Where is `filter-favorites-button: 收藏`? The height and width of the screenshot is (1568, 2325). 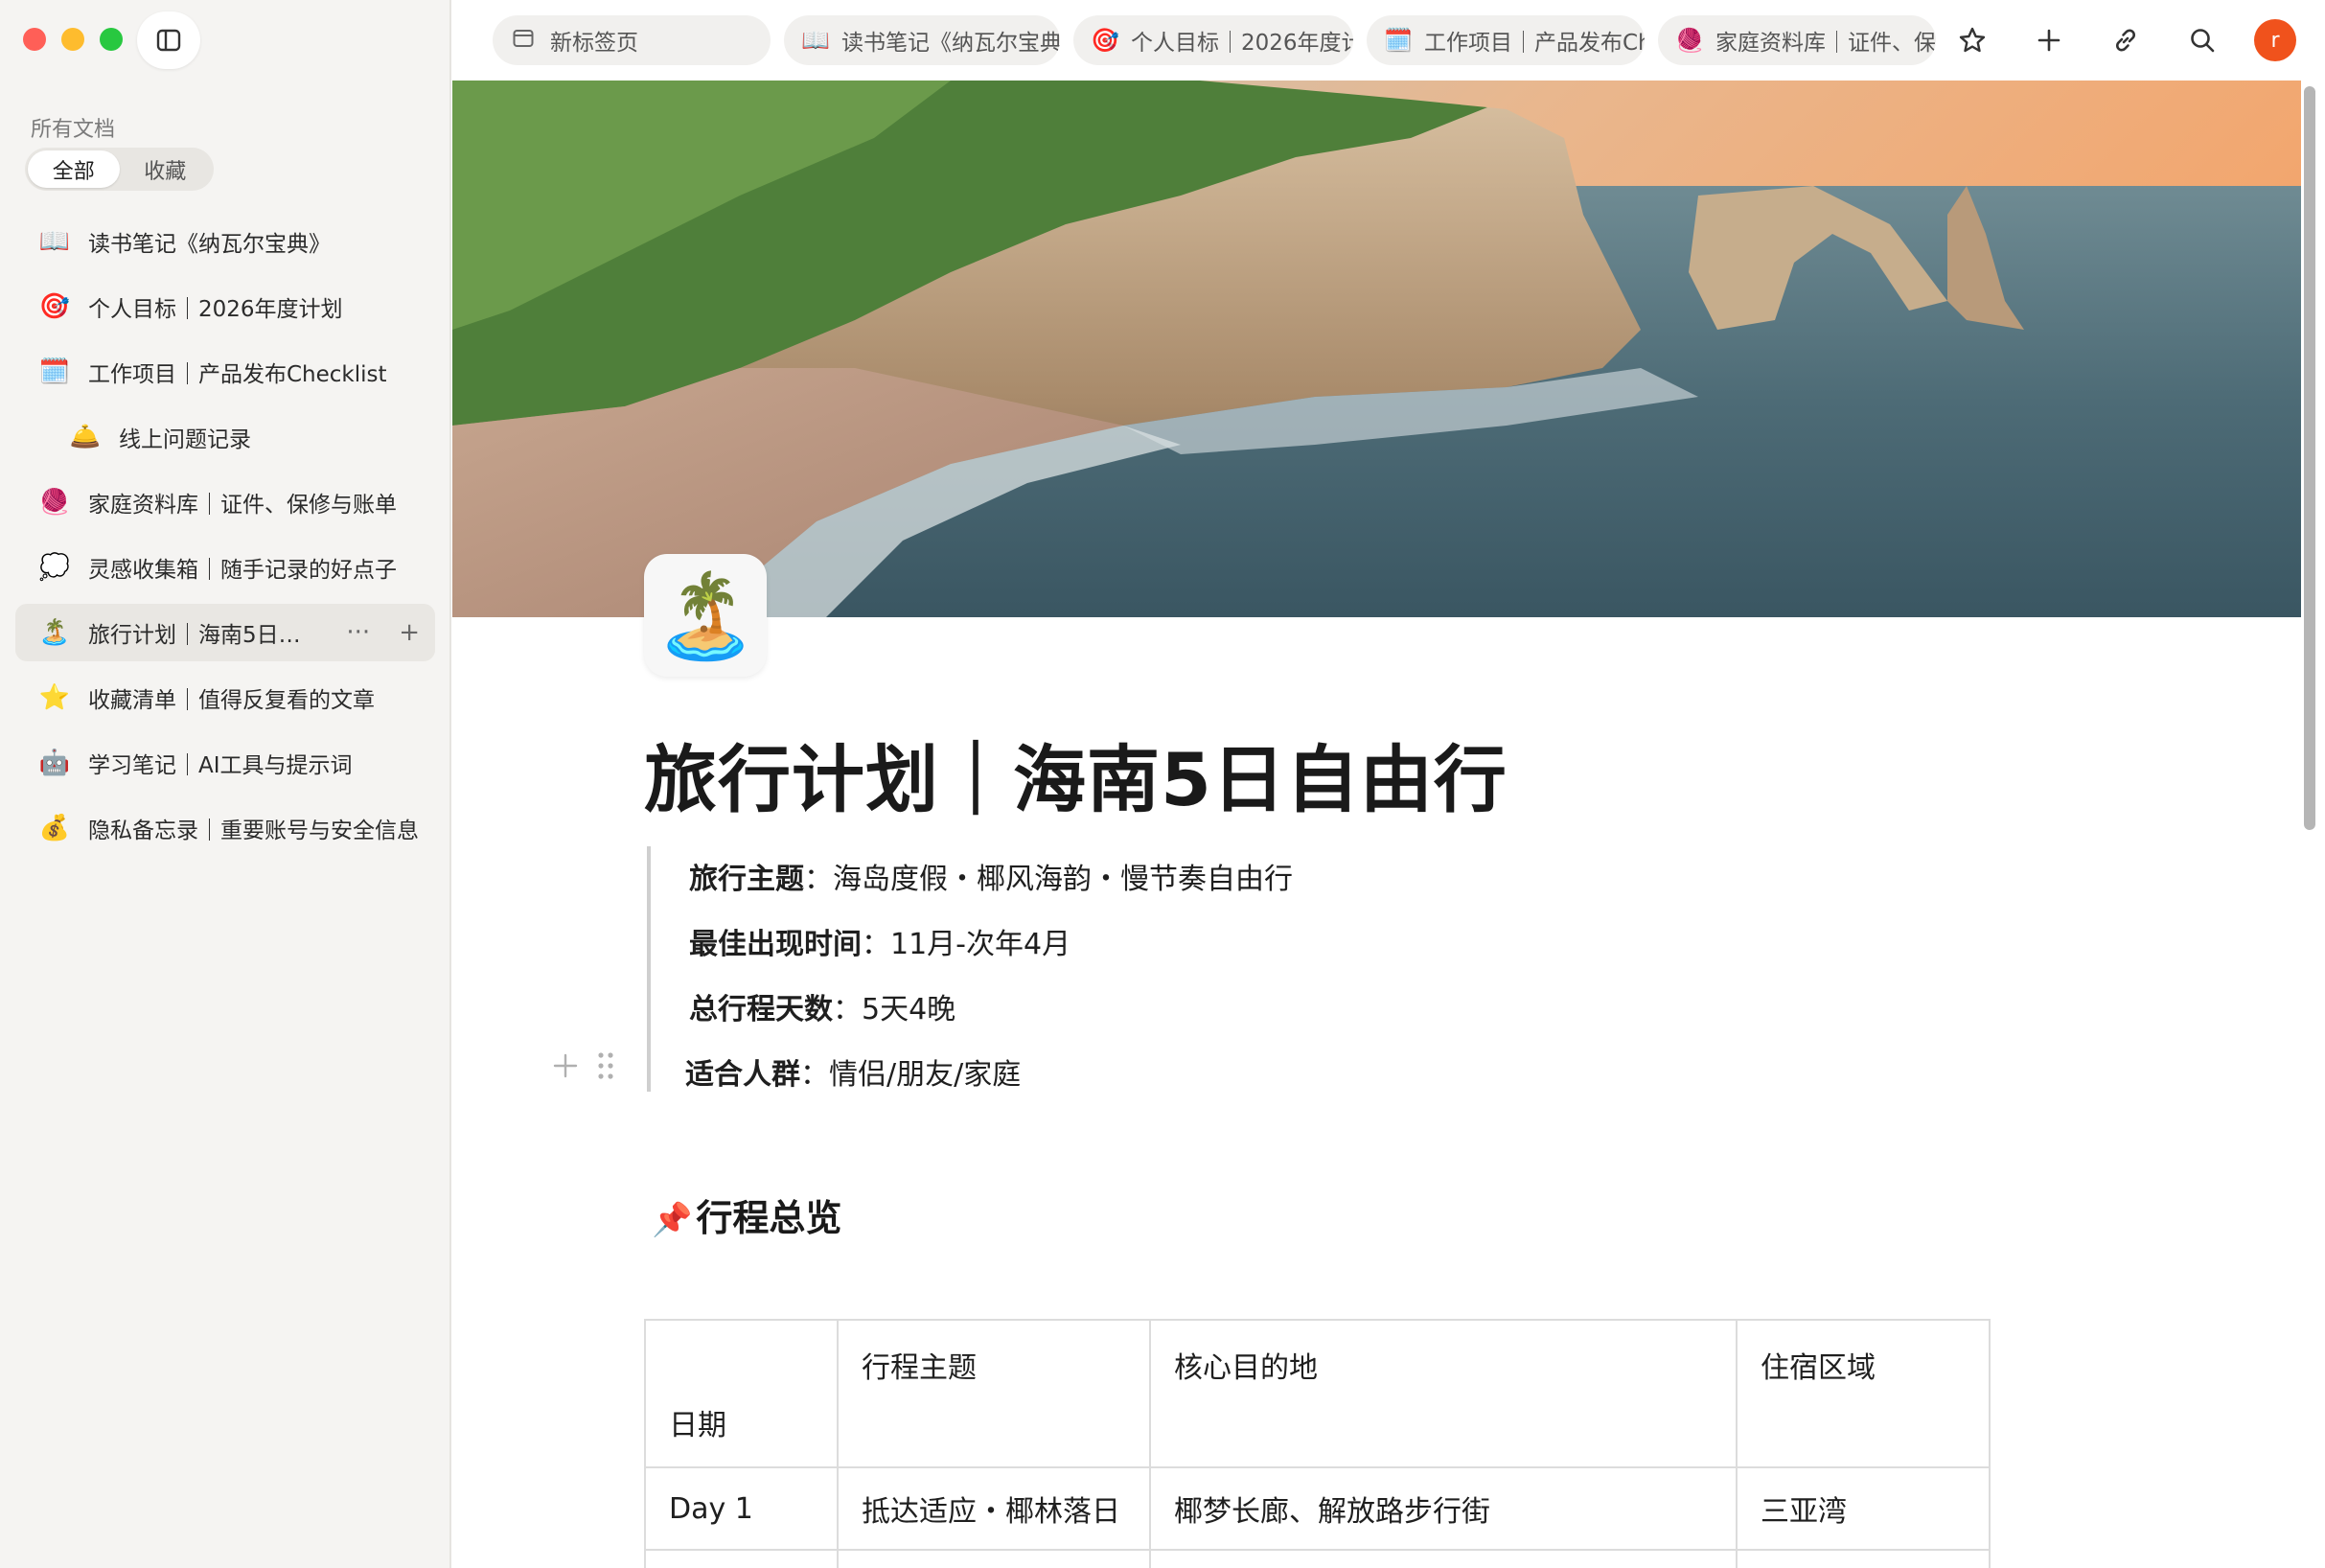 filter-favorites-button: 收藏 is located at coordinates (166, 169).